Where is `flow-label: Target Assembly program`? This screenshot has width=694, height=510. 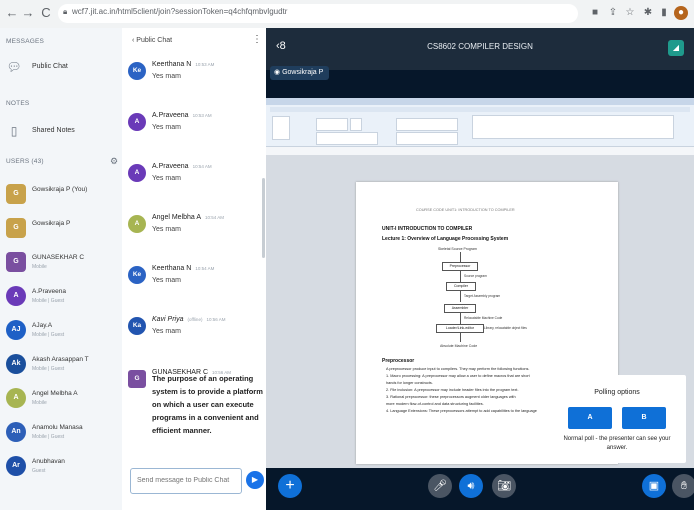 flow-label: Target Assembly program is located at coordinates (482, 296).